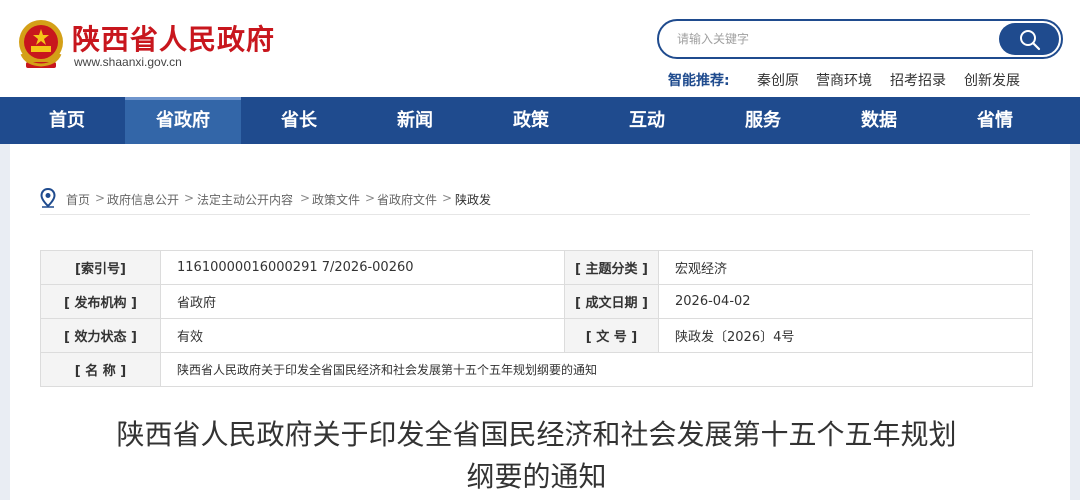 The image size is (1080, 500). What do you see at coordinates (845, 267) in the screenshot?
I see `meta-value: 宏观经济` at bounding box center [845, 267].